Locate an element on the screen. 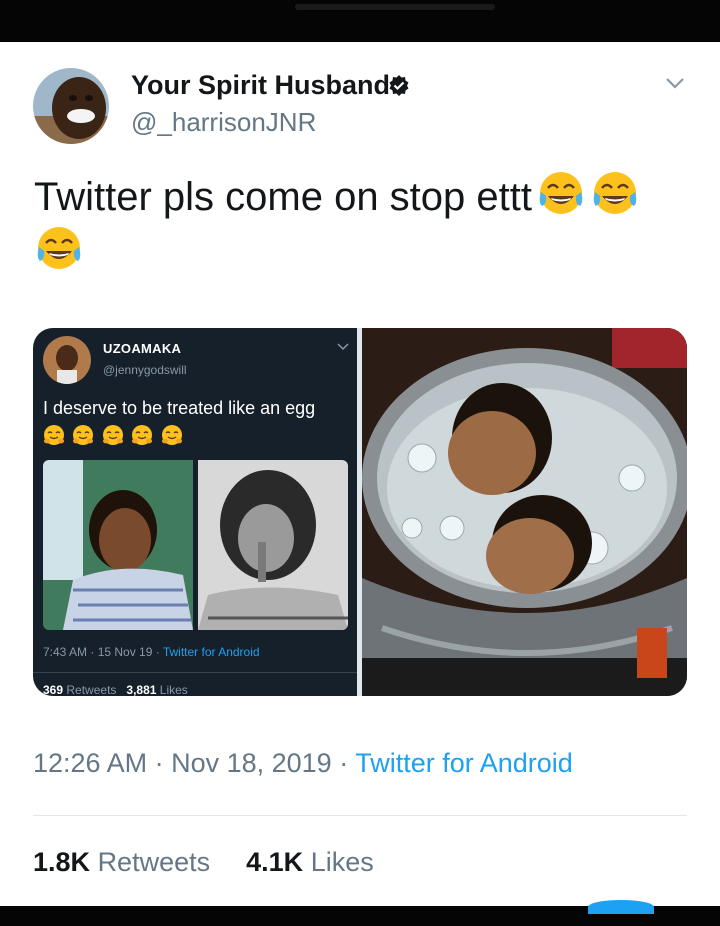  avatar is located at coordinates (71, 106).